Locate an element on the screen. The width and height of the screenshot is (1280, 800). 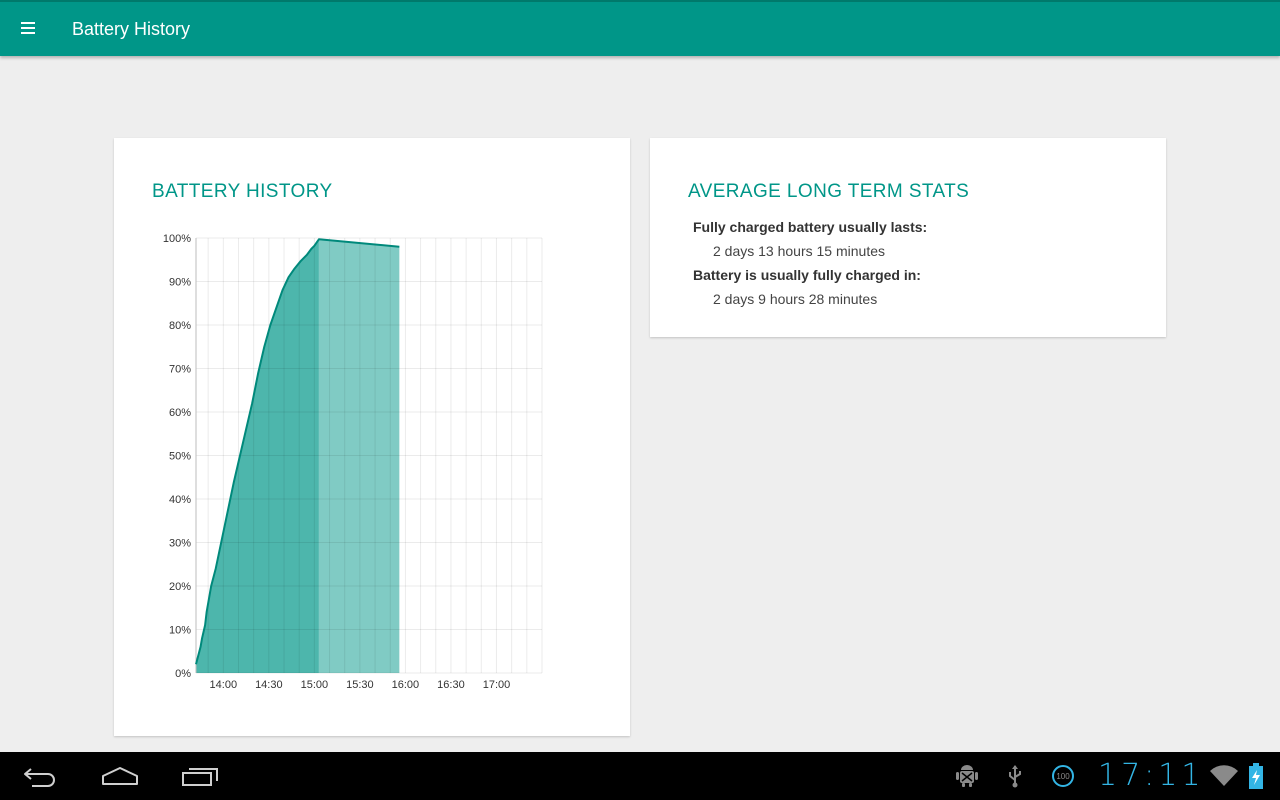
battery-notification-value: 100 is located at coordinates (1063, 776).